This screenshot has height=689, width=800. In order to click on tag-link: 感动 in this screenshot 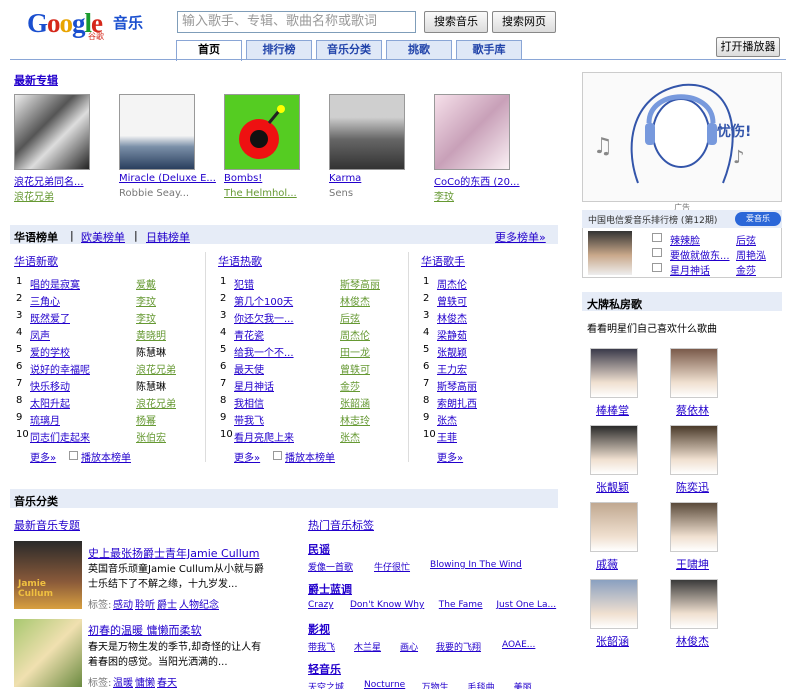, I will do `click(123, 603)`.